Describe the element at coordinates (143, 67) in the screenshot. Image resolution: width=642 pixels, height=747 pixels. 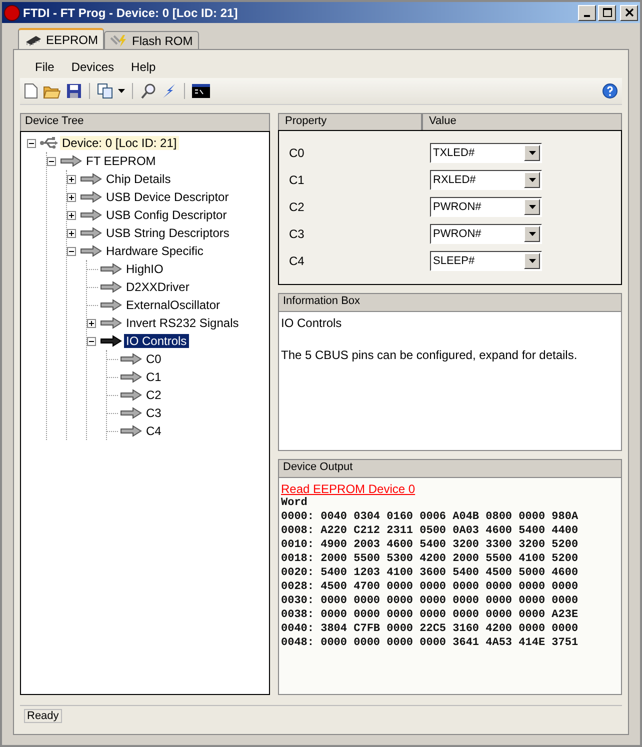
I see `menu-item: Help` at that location.